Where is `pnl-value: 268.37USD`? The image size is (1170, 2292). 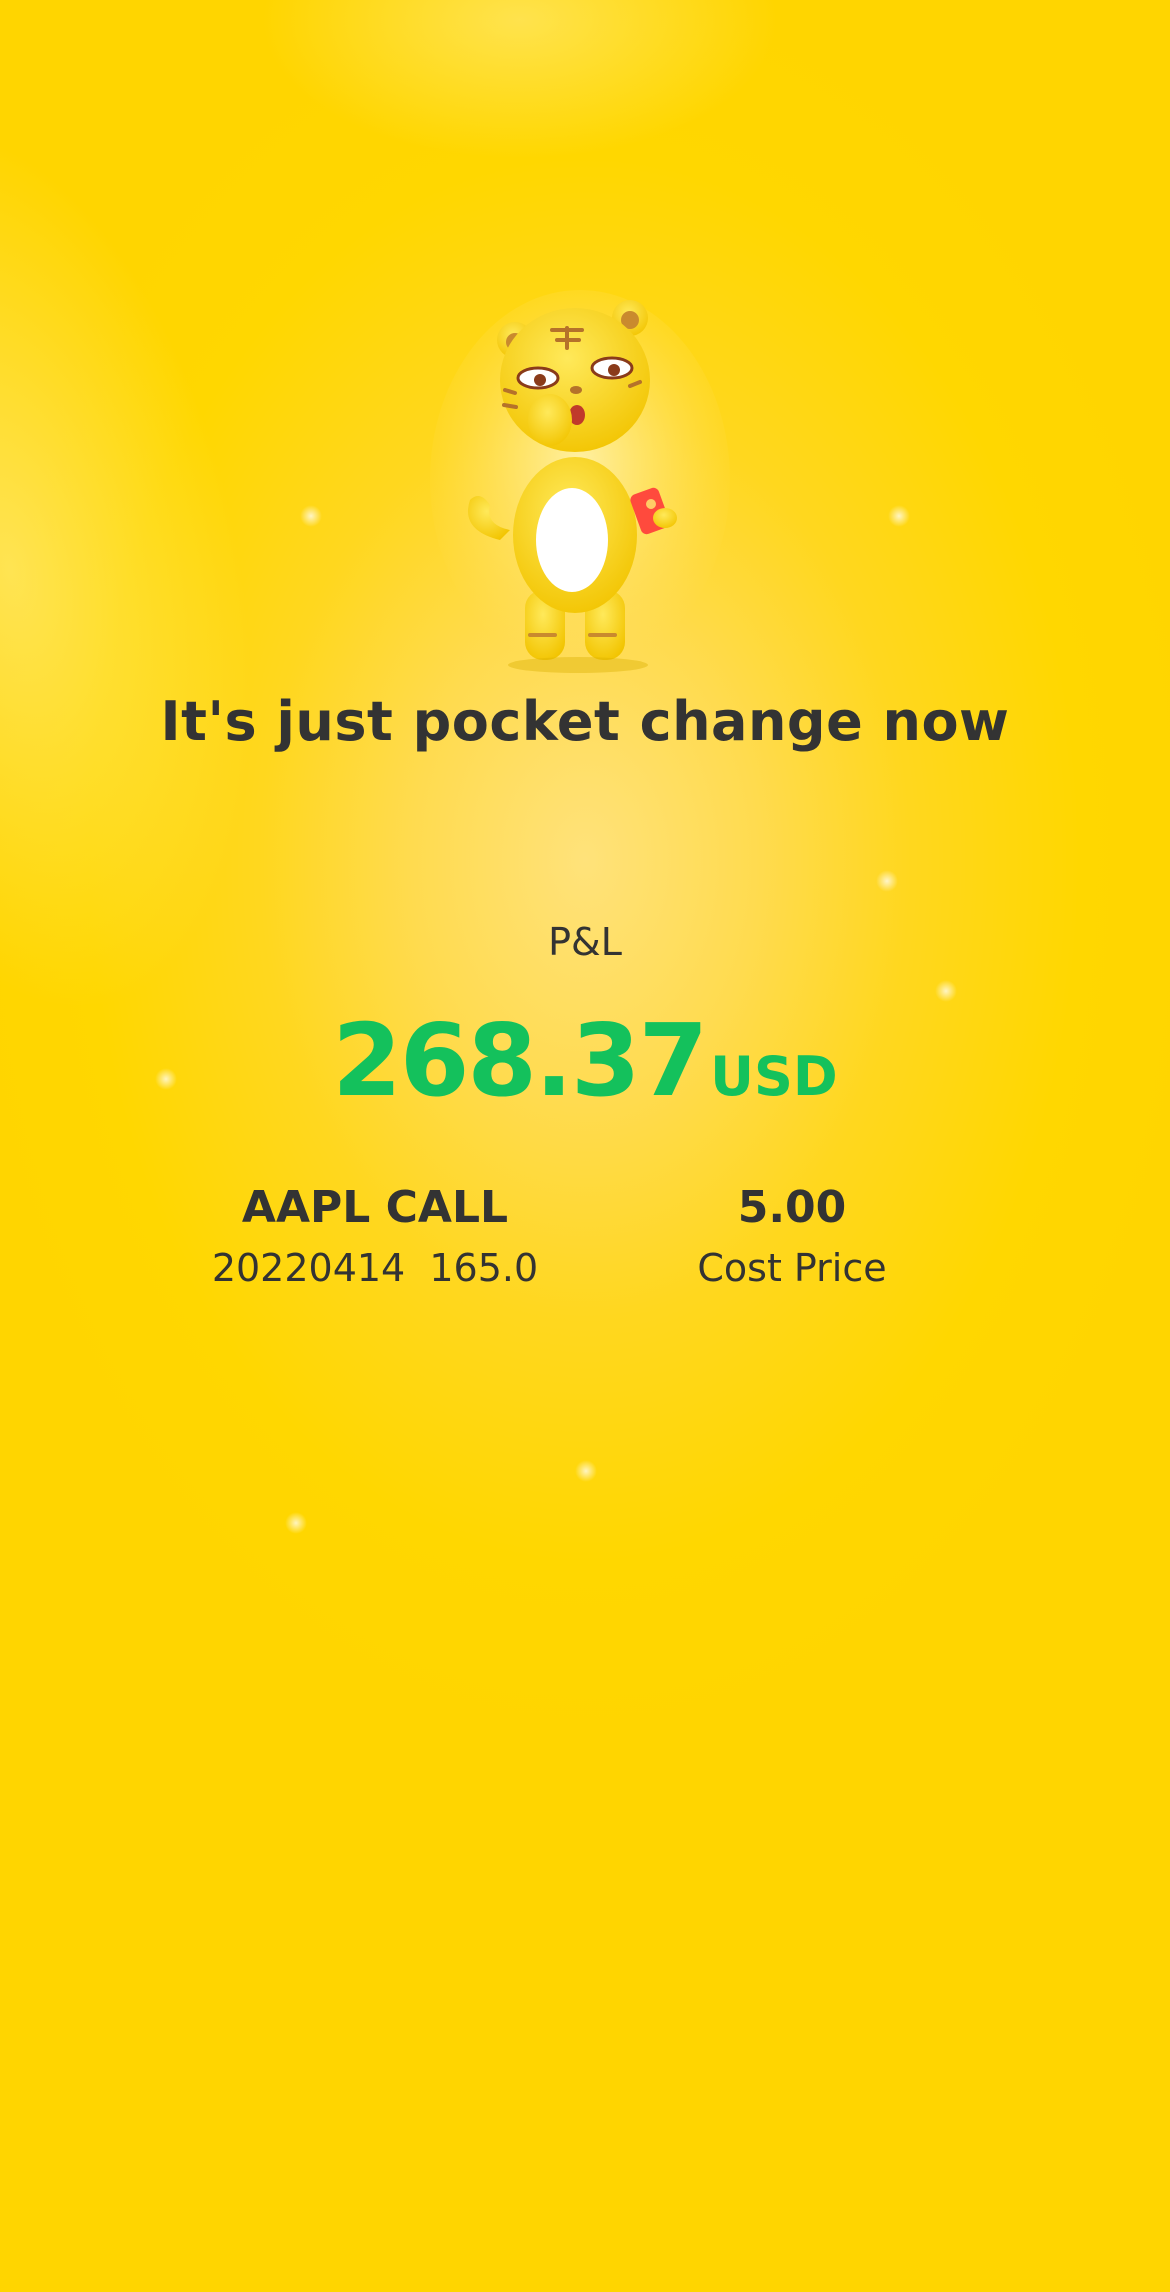 pnl-value: 268.37USD is located at coordinates (585, 1060).